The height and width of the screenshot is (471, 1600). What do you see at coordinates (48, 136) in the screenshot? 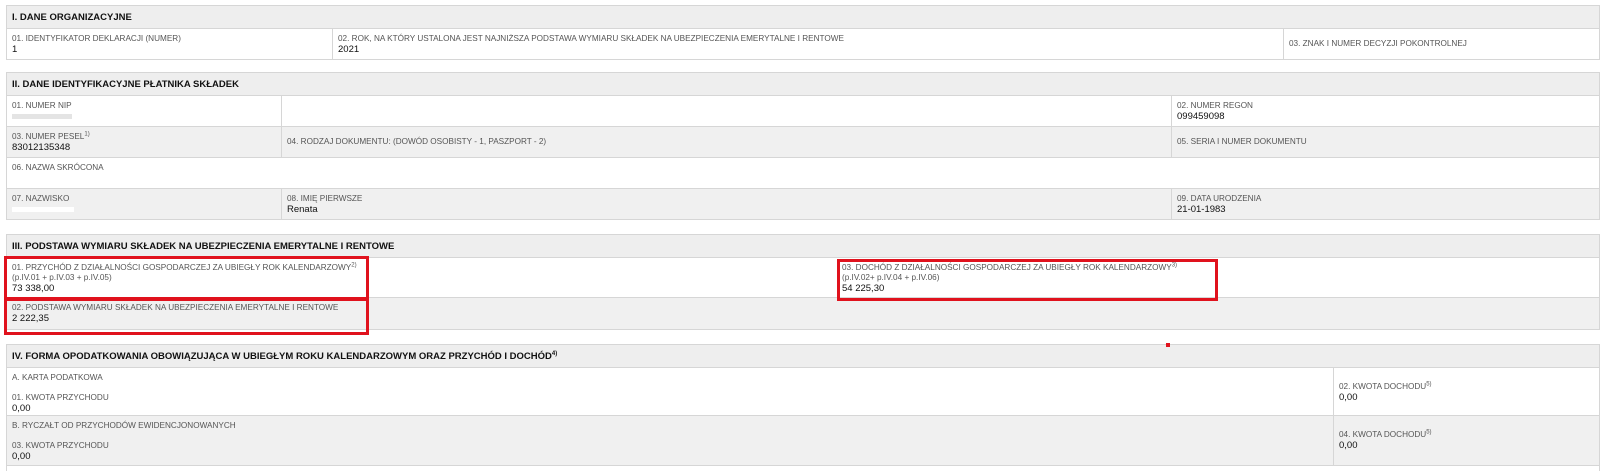
I see `pesel-label: 03. NUMER PESEL` at bounding box center [48, 136].